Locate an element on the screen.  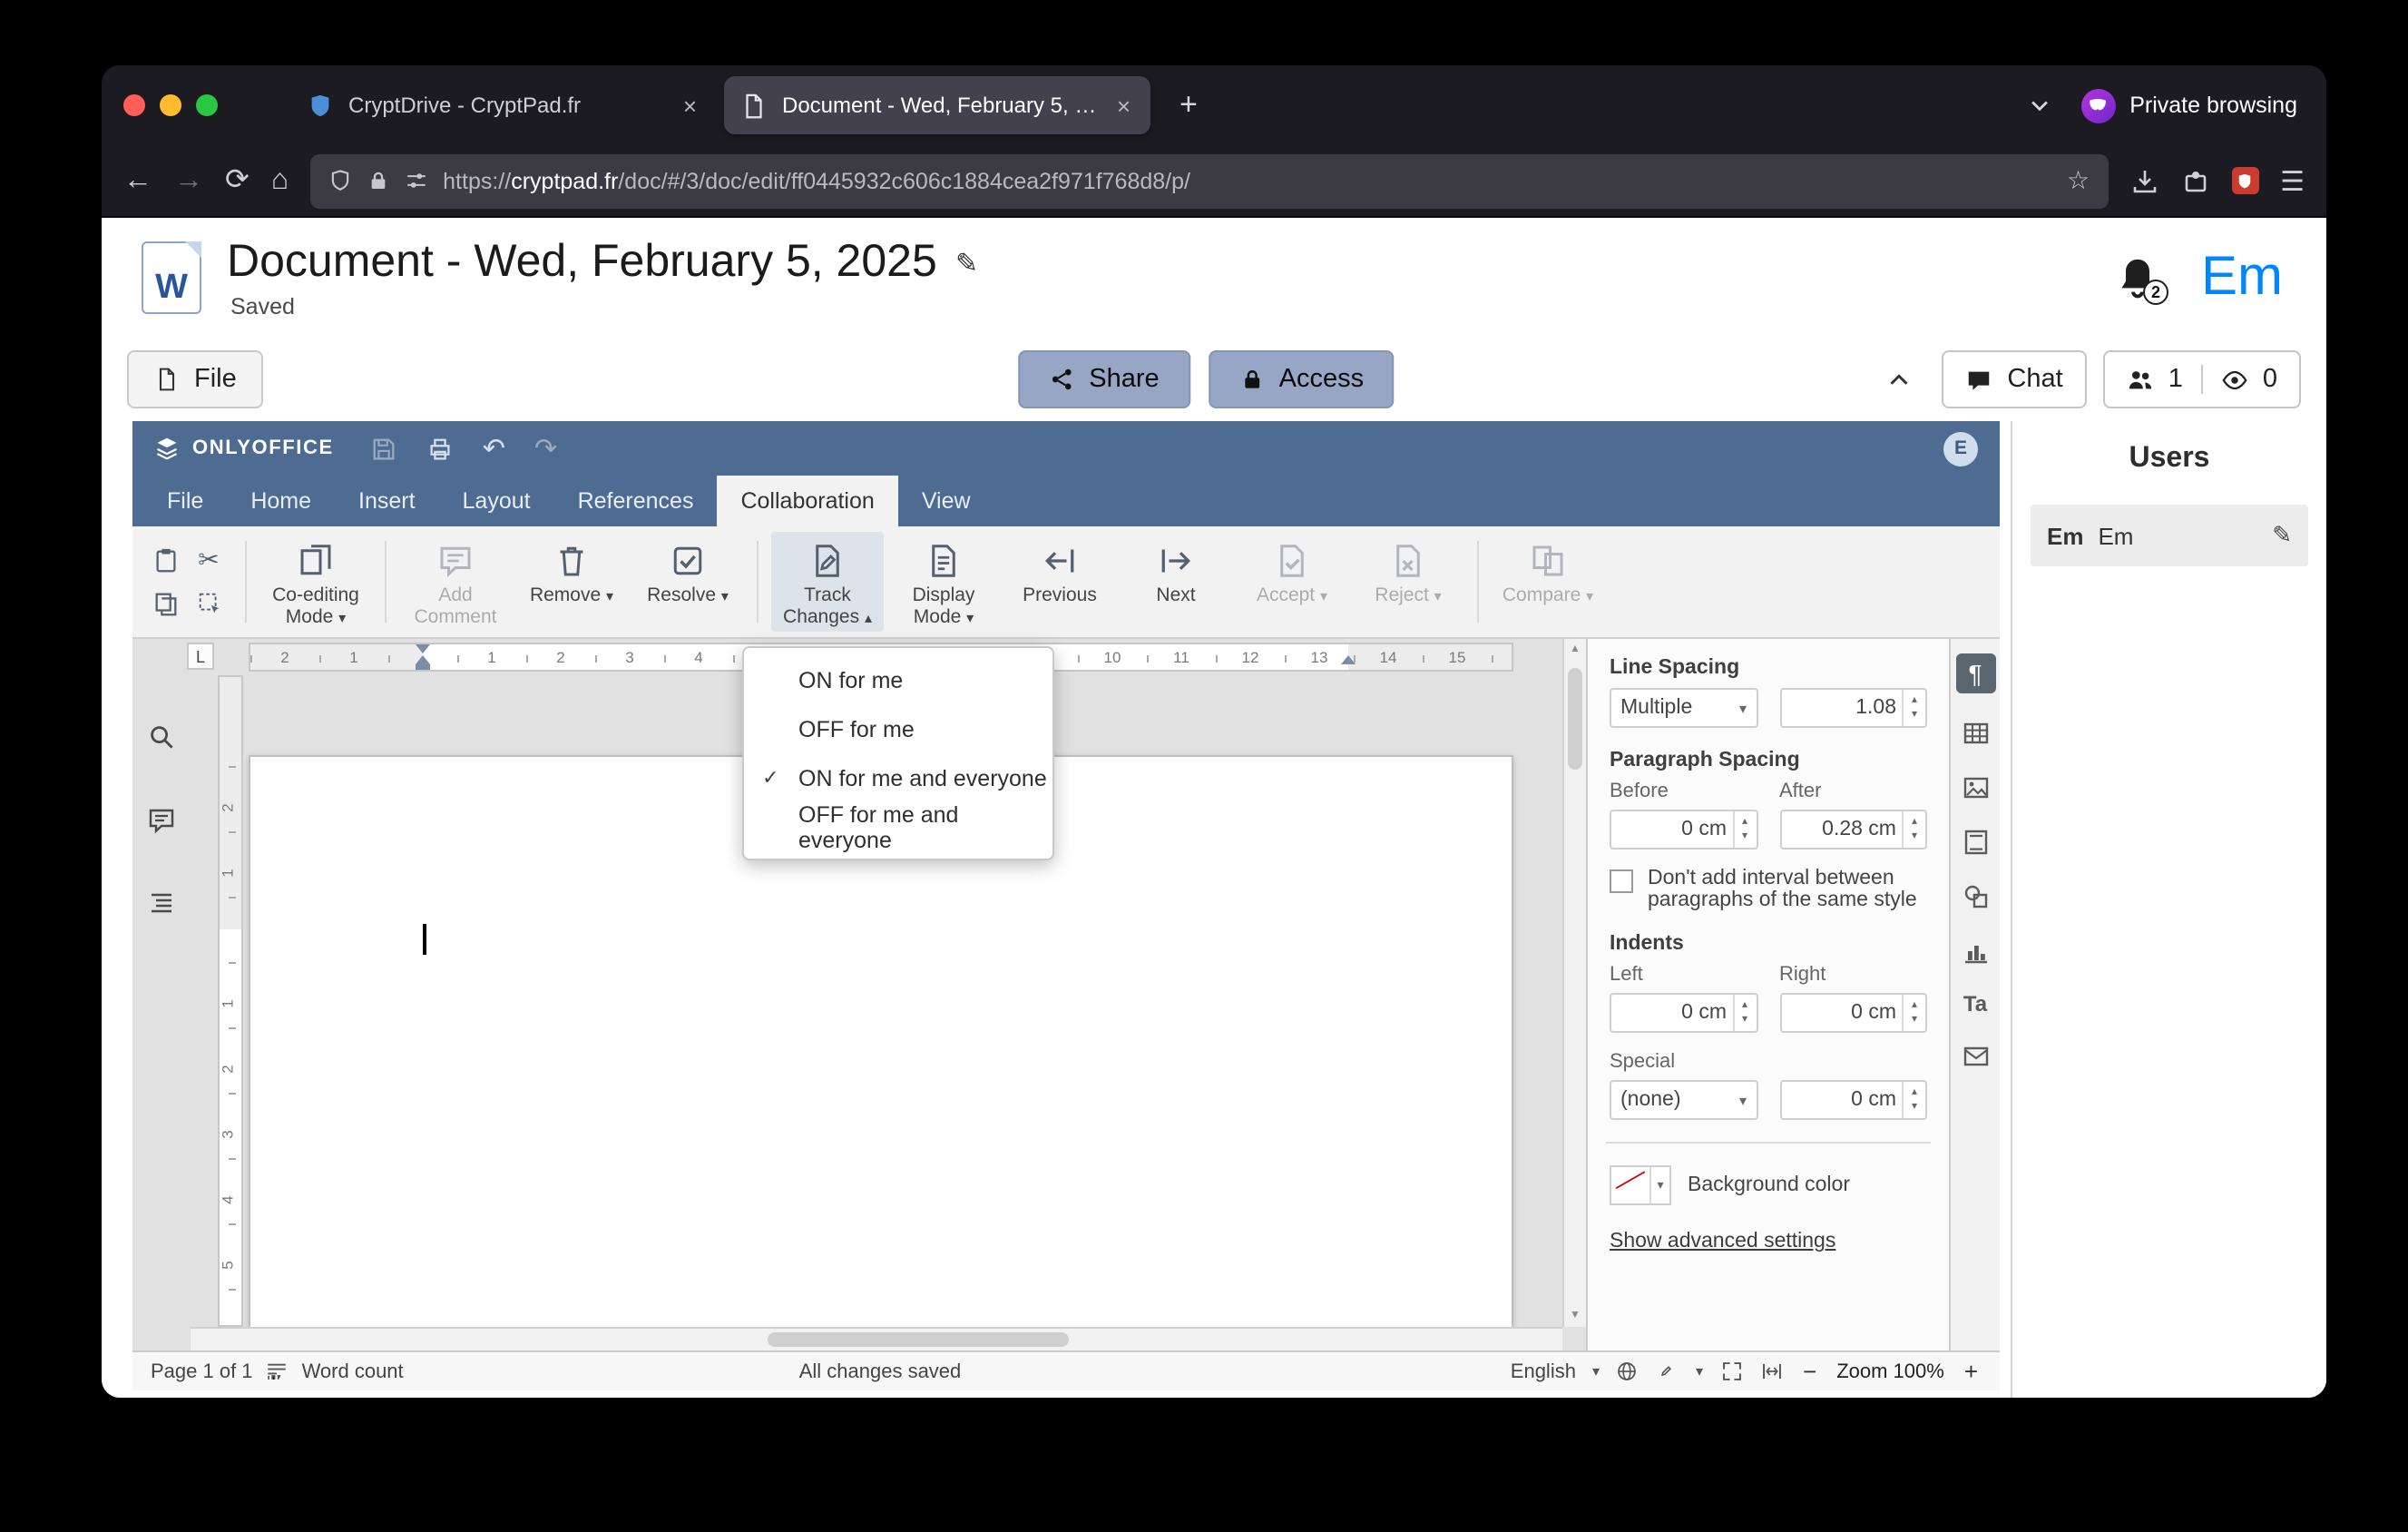
browser-tab-cryptdrive: CryptDrive - CryptPad.fr × is located at coordinates (504, 105).